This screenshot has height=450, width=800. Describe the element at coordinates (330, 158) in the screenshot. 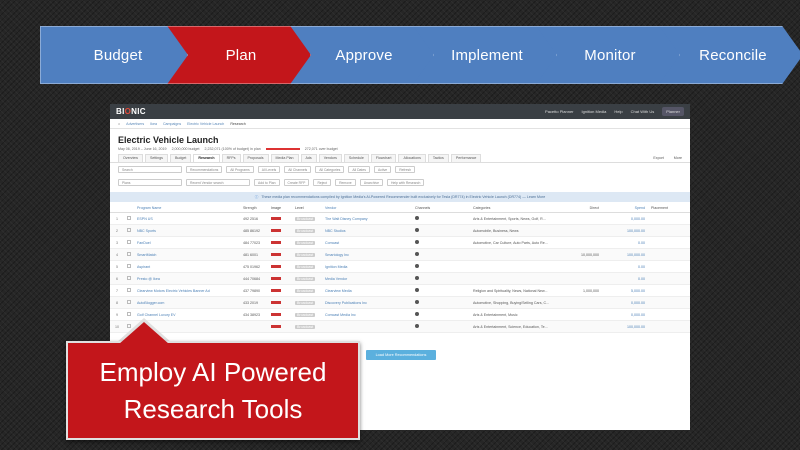

I see `tab-vendors: Vendors` at that location.